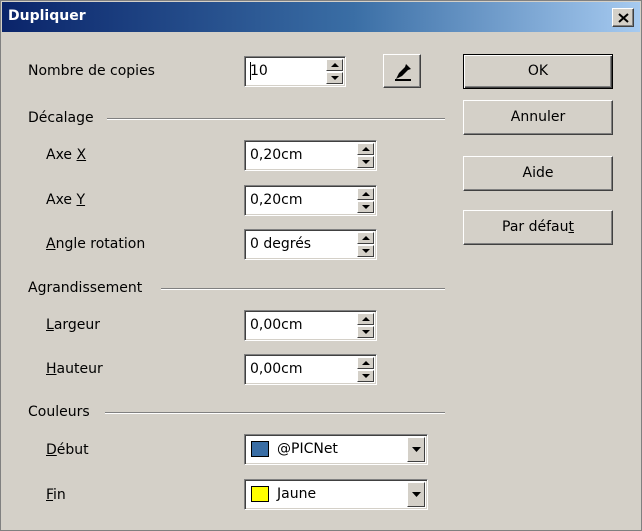  I want to click on end-color-dropdown-button, so click(416, 494).